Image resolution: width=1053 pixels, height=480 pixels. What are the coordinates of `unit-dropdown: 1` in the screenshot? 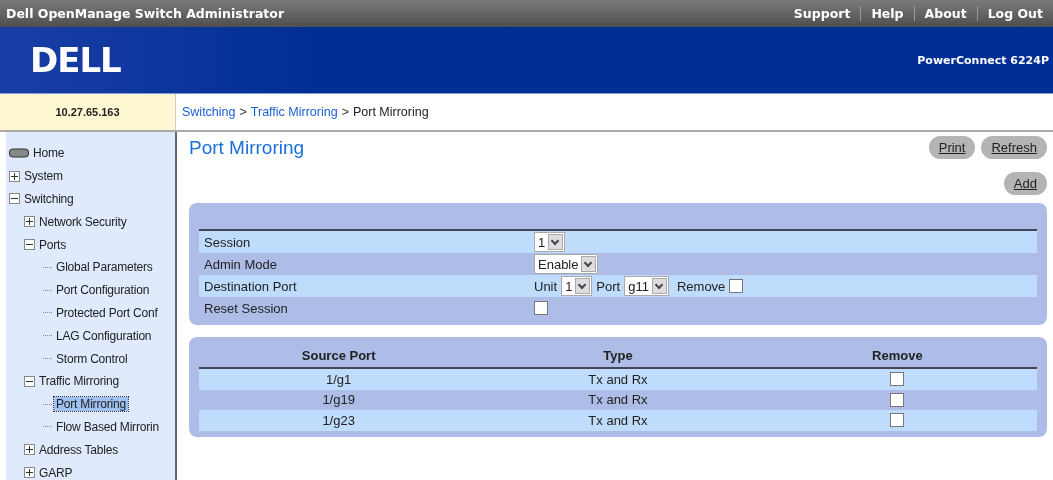 It's located at (577, 286).